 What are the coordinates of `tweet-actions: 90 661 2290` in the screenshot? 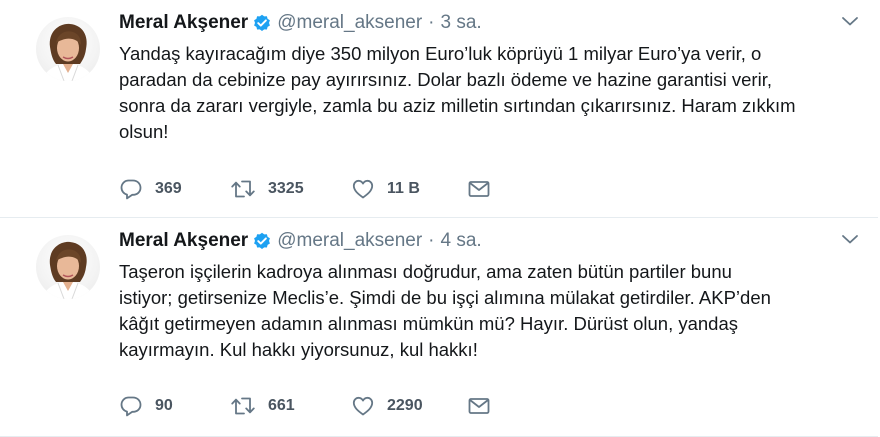 It's located at (305, 406).